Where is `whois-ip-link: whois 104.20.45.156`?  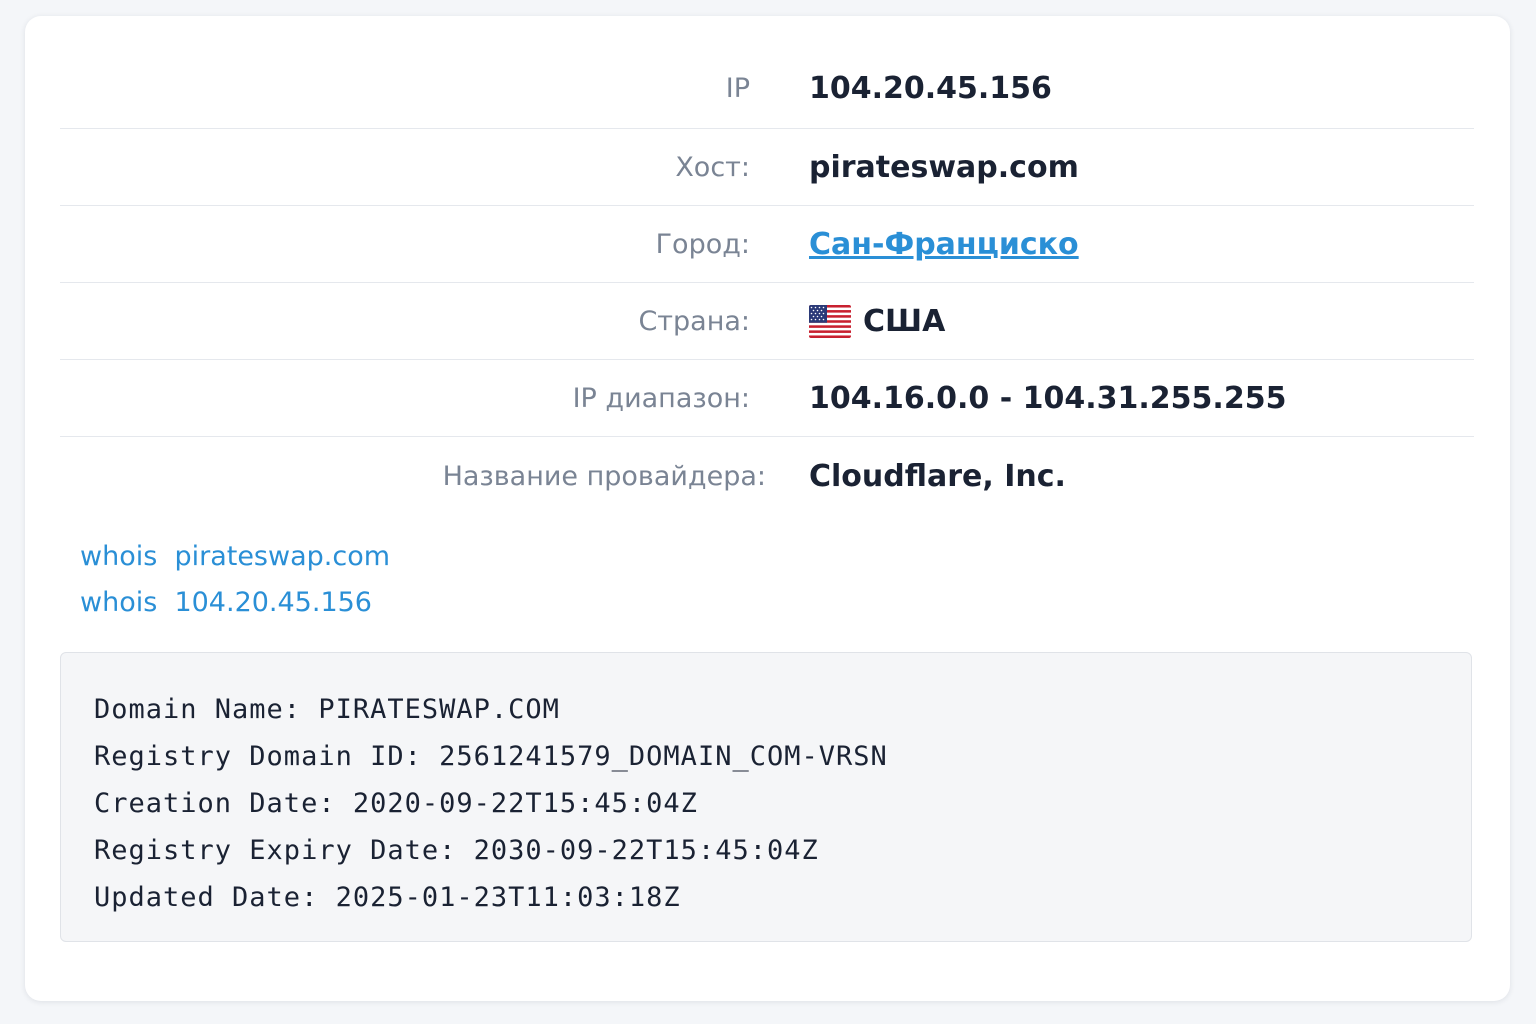
whois-ip-link: whois 104.20.45.156 is located at coordinates (235, 603).